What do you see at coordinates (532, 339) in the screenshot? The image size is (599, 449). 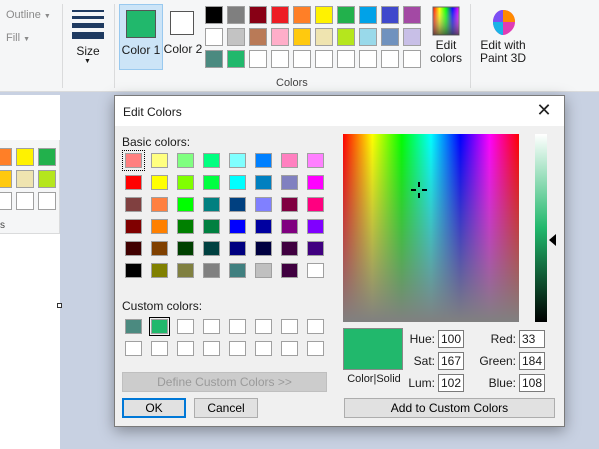 I see `red-field: 33` at bounding box center [532, 339].